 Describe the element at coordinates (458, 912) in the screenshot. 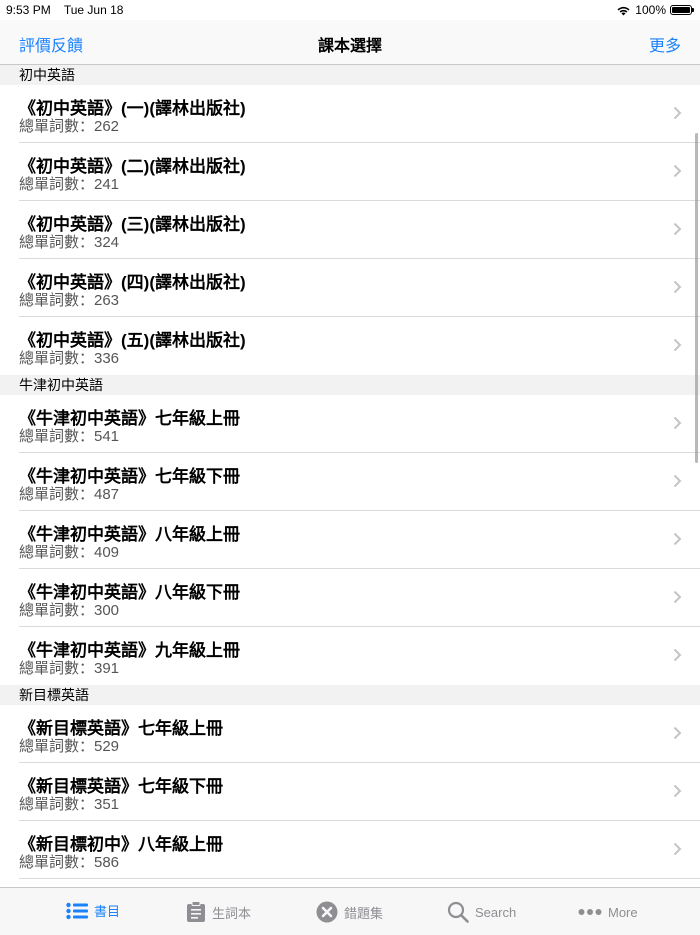

I see `search-icon` at that location.